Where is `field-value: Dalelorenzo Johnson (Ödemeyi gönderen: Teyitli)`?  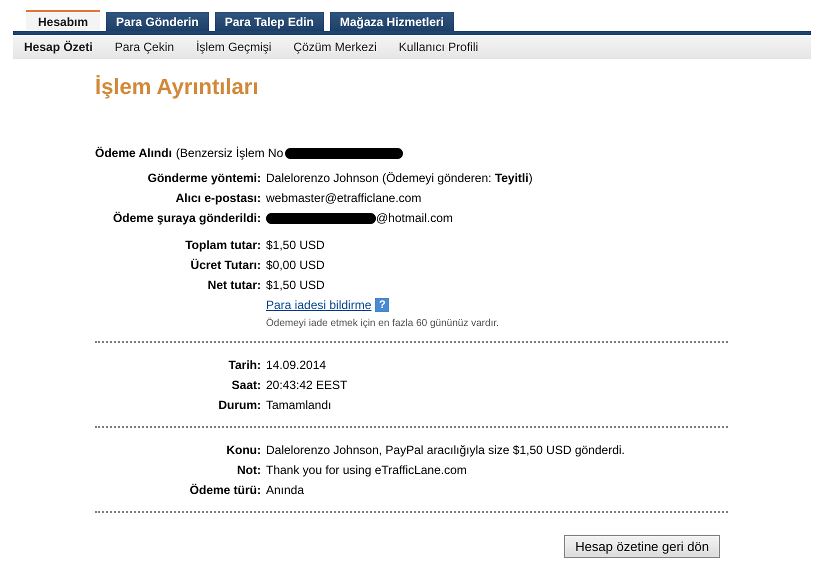
field-value: Dalelorenzo Johnson (Ödemeyi gönderen: Teyitli) is located at coordinates (399, 178).